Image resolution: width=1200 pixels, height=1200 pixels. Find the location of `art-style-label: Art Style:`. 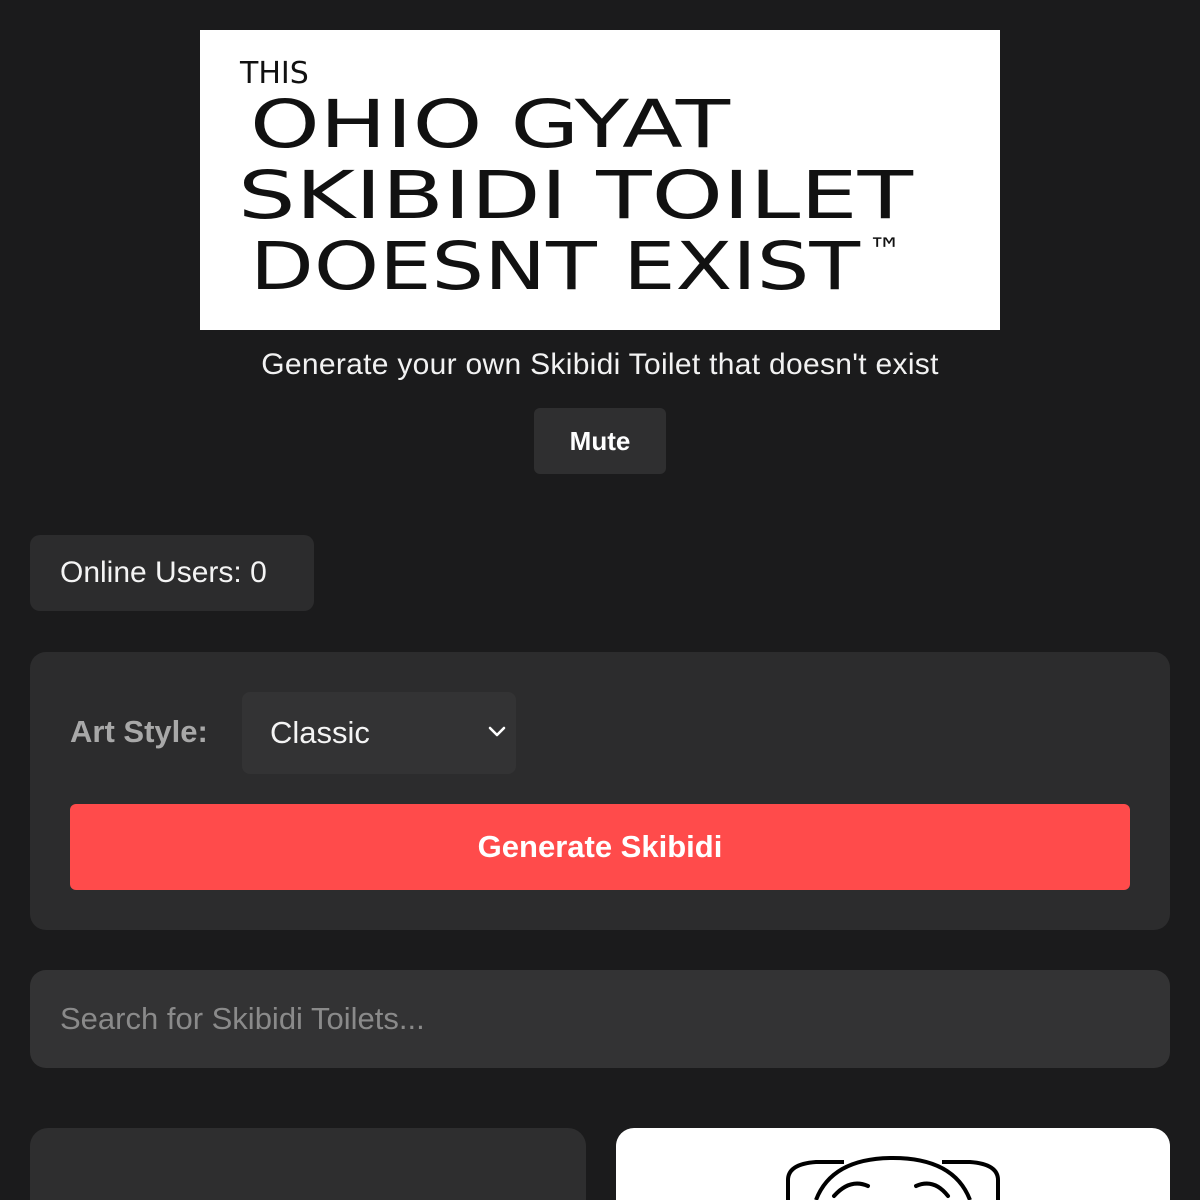

art-style-label: Art Style: is located at coordinates (139, 731).